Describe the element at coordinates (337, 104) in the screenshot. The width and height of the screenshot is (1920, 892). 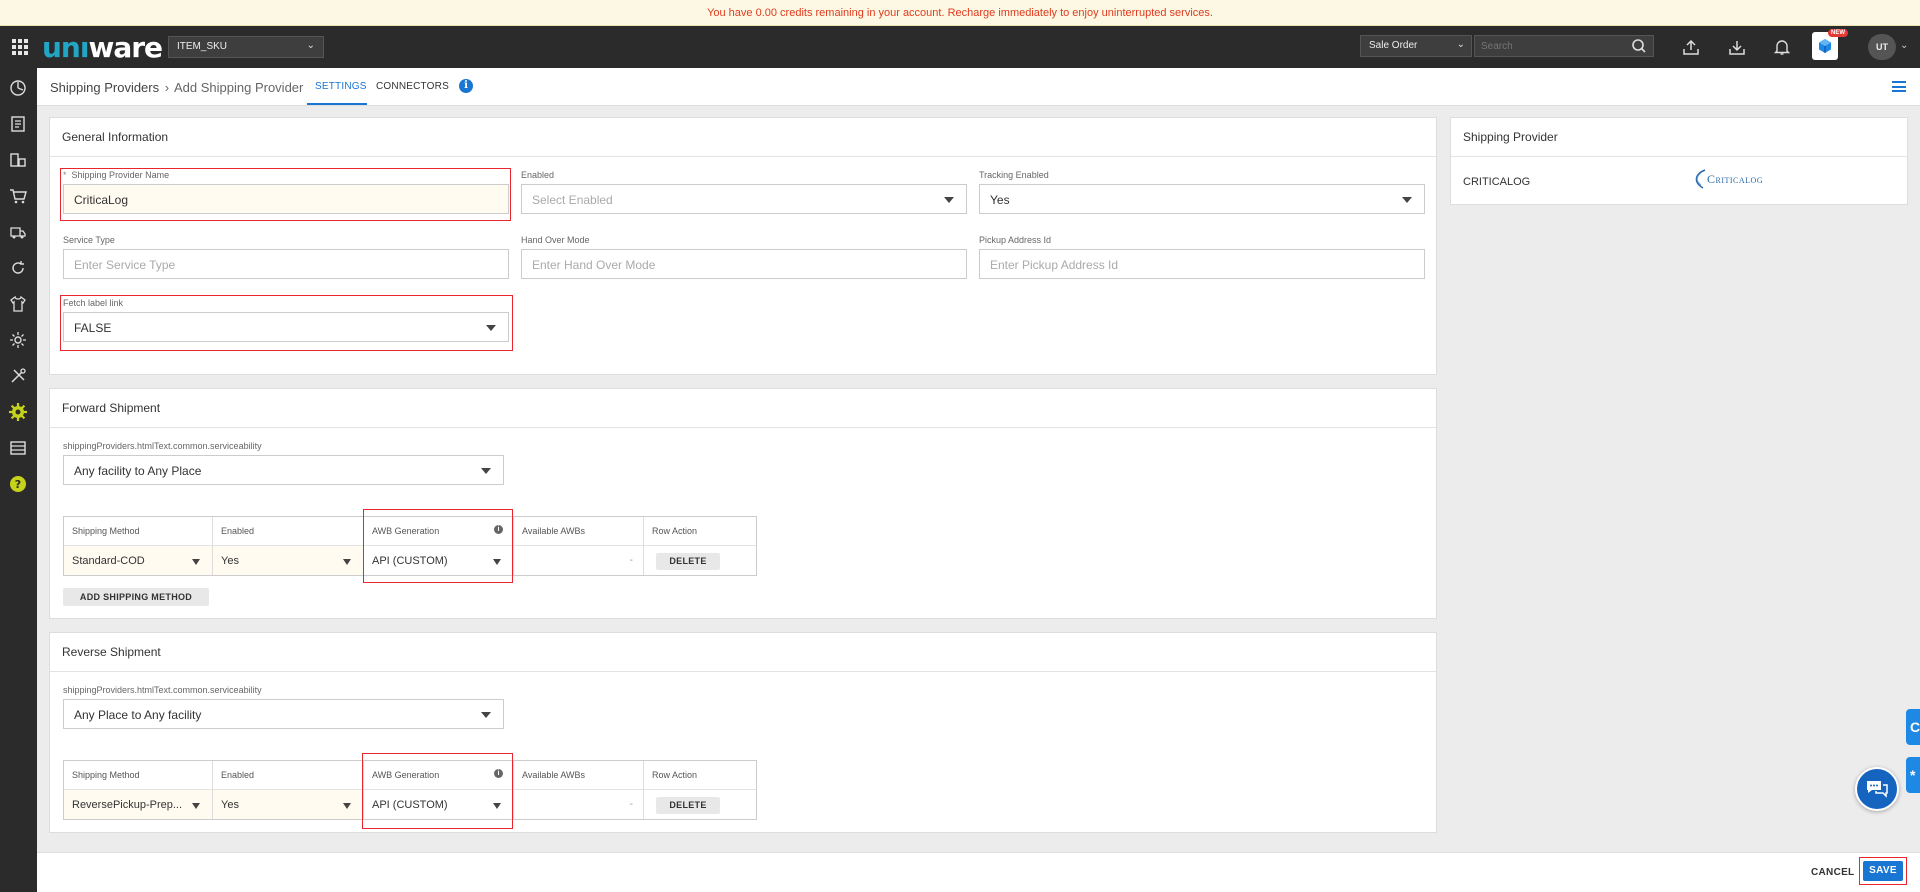
I see `active-tab-indicator` at that location.